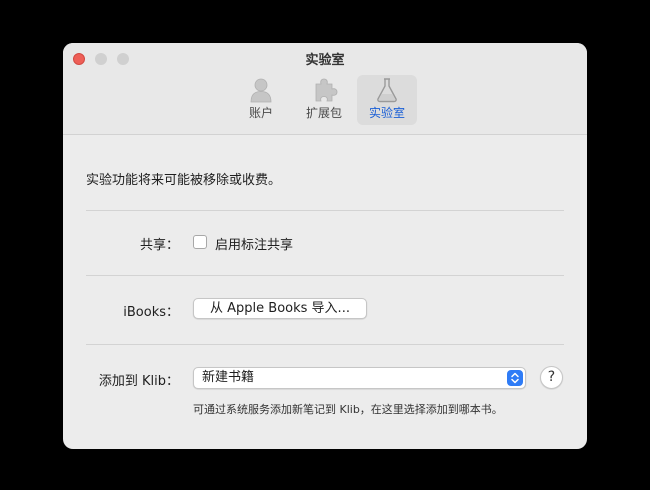 The image size is (650, 490). I want to click on klib-hint-text: 可通过系统服务添加新笔记到 Klib，在这里选择添加到哪本书。, so click(348, 409).